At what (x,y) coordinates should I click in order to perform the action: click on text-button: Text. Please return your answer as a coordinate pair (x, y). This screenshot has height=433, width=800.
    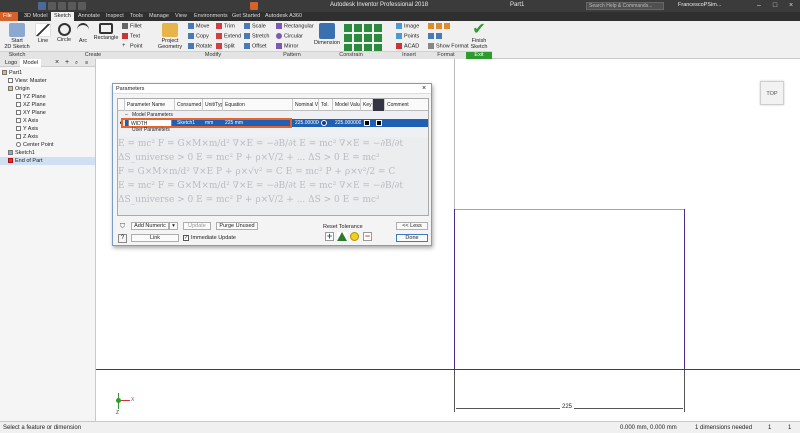
    Looking at the image, I should click on (131, 36).